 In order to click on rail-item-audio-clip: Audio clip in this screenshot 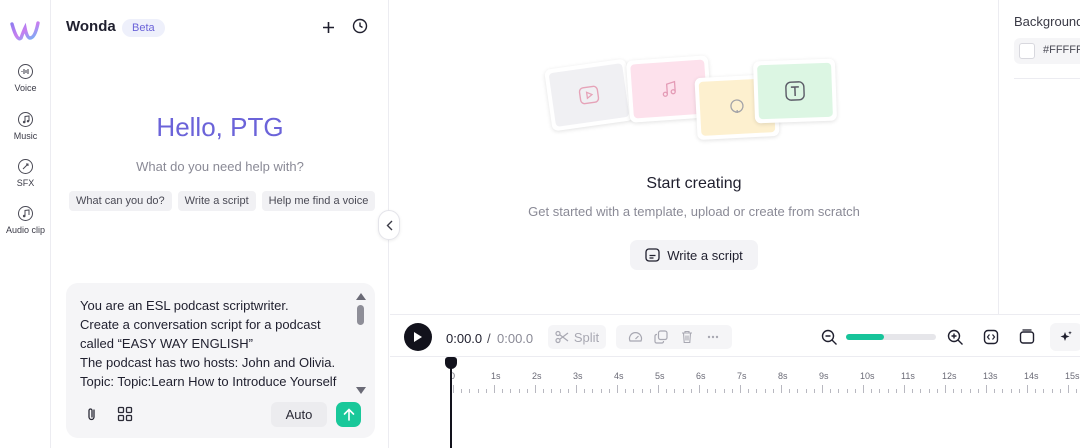, I will do `click(25, 220)`.